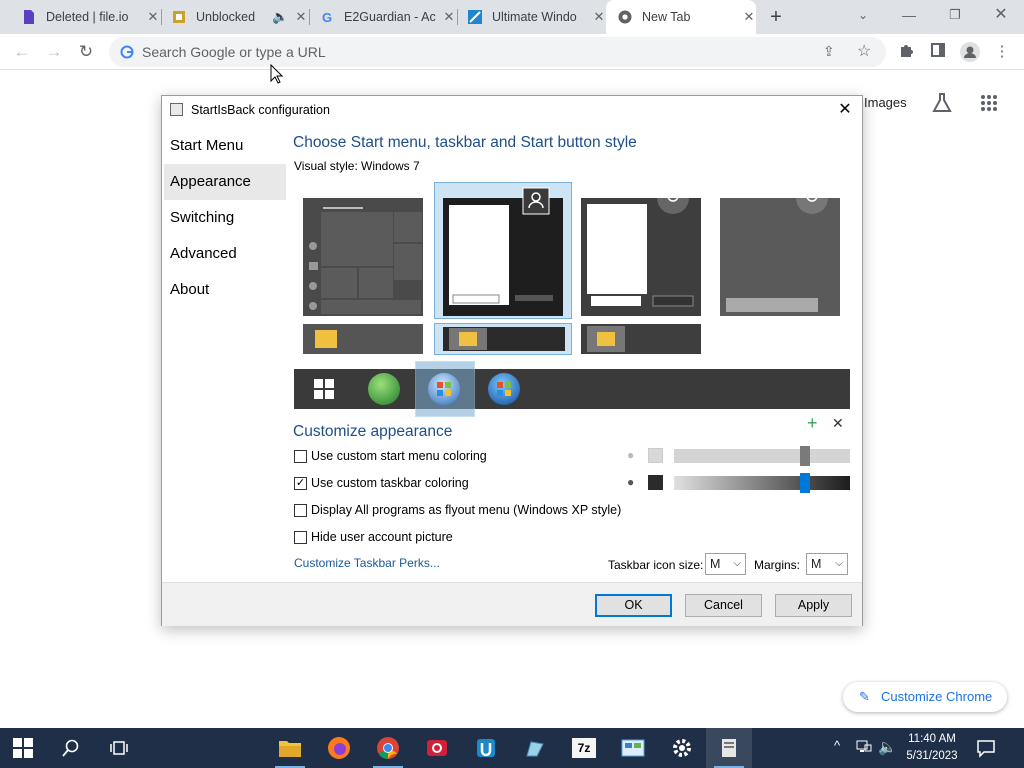  Describe the element at coordinates (225, 218) in the screenshot. I see `nav-switching: Switching` at that location.